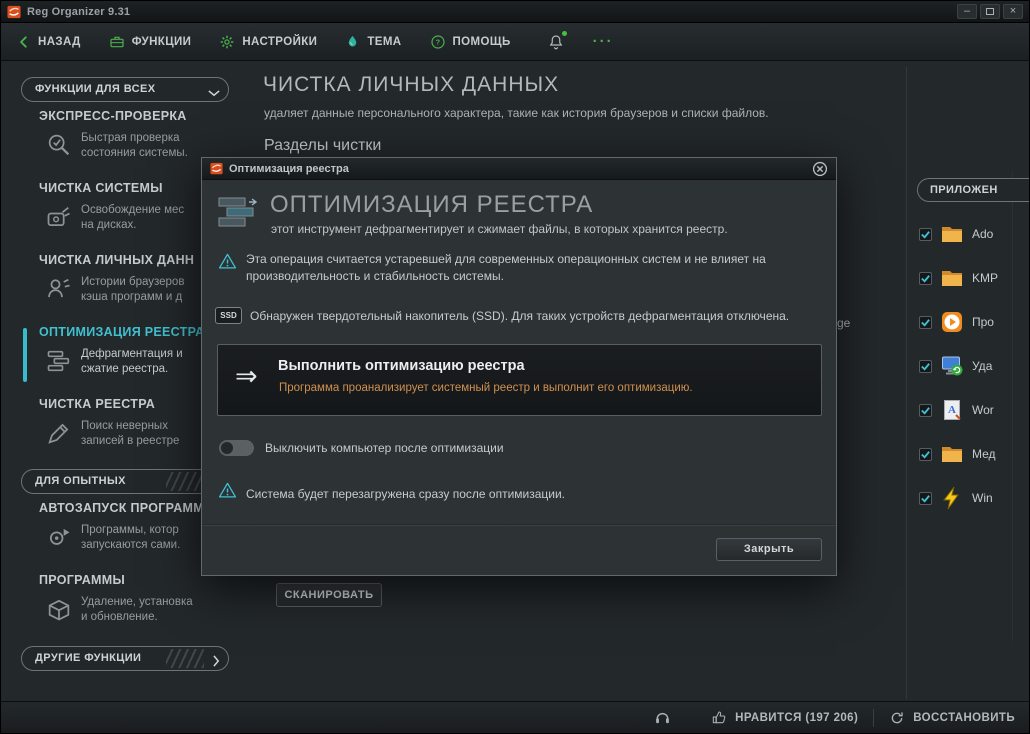 The height and width of the screenshot is (734, 1030). What do you see at coordinates (323, 145) in the screenshot?
I see `cleanup-sections-title: Разделы чистки` at bounding box center [323, 145].